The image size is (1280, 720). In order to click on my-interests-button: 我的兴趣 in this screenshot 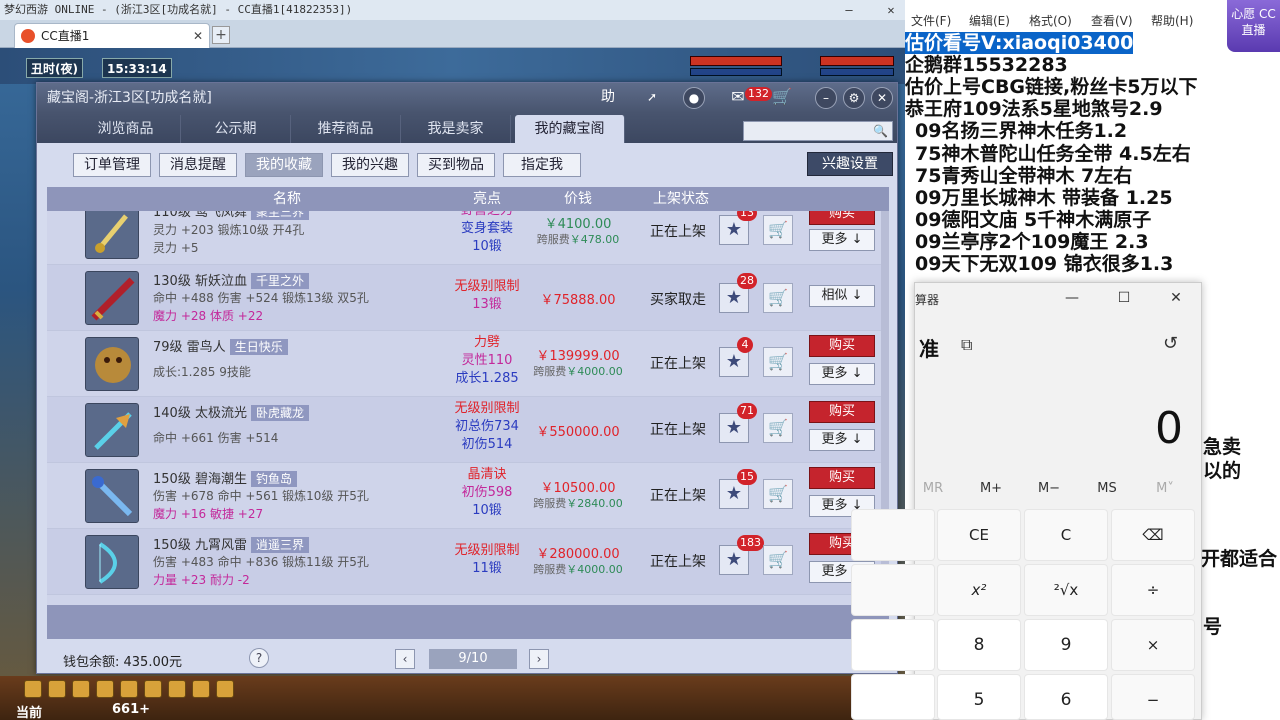, I will do `click(370, 165)`.